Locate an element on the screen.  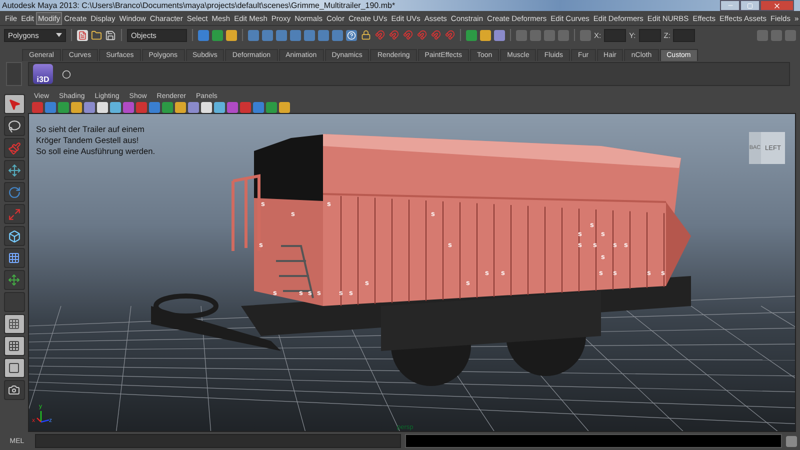
maximize-icon is located at coordinates (750, 5).